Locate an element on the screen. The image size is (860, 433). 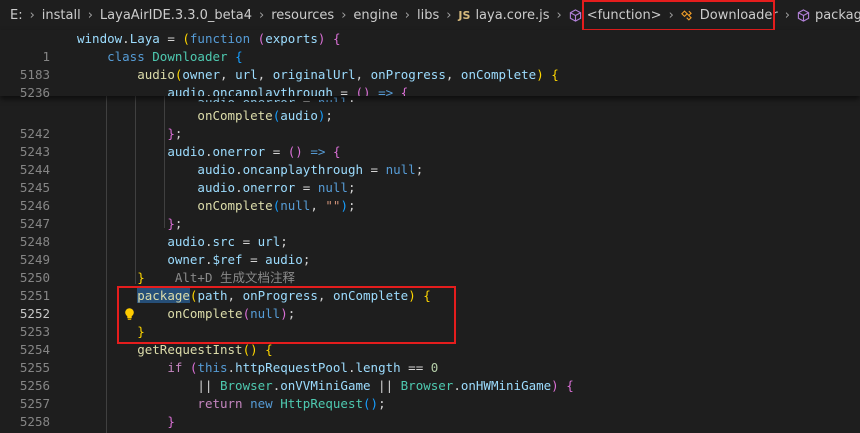
code-text: } Alt+D 生成文档注释 is located at coordinates (216, 277).